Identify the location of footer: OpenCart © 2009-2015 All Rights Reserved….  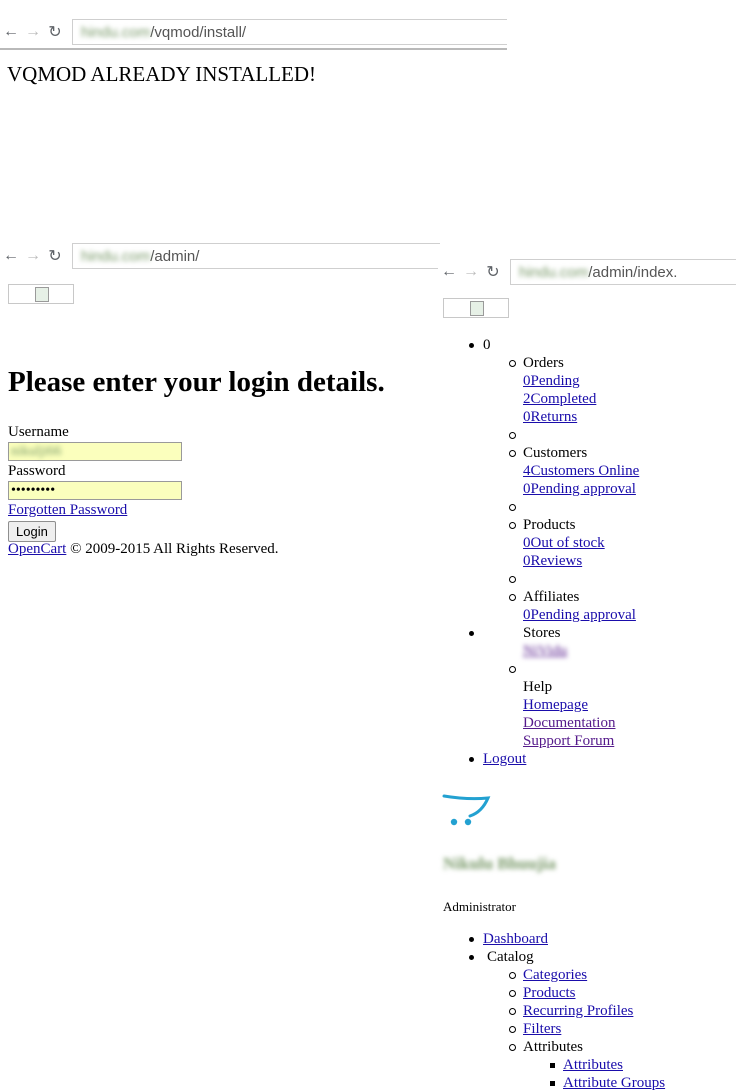
(143, 549).